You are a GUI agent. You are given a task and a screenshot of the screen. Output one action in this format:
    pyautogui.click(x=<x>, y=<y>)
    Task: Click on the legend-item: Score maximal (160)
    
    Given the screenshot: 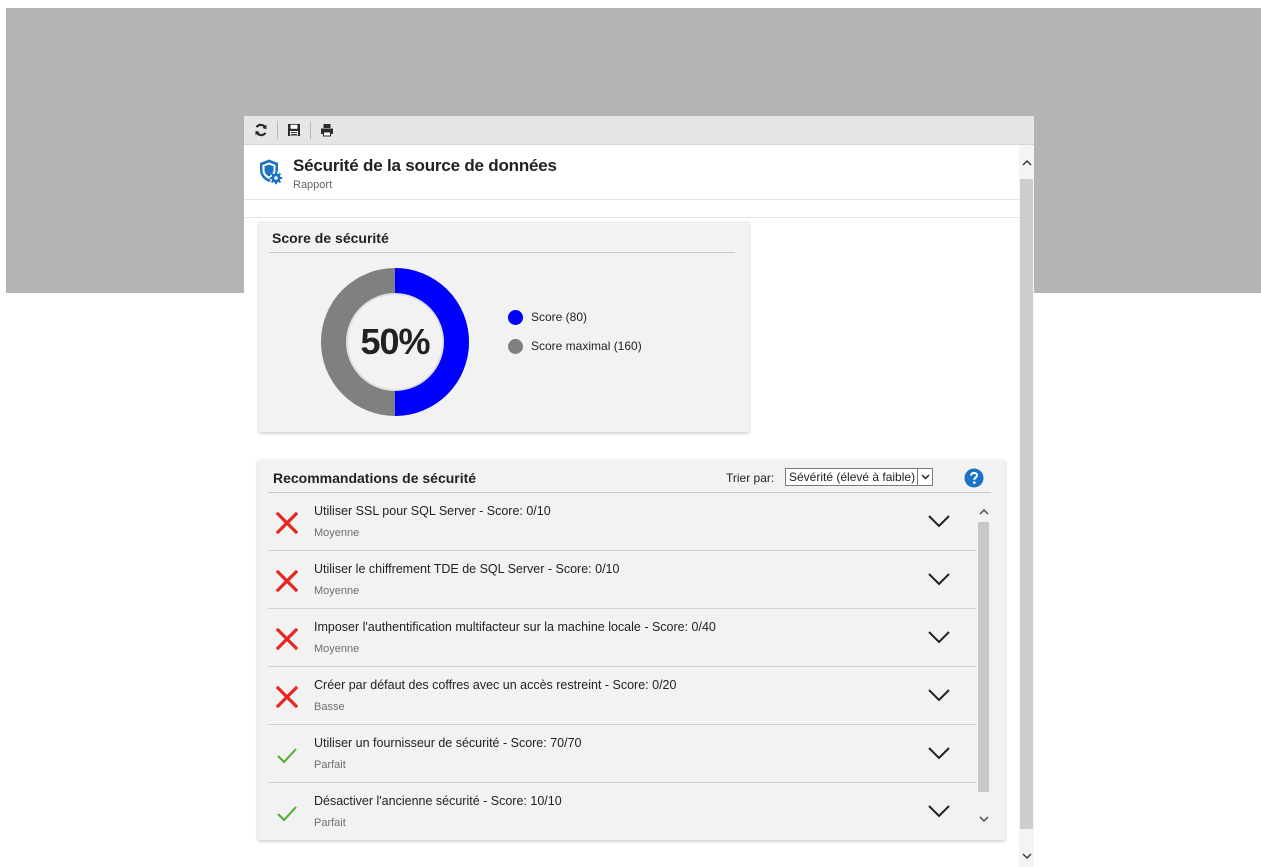 What is the action you would take?
    pyautogui.click(x=575, y=346)
    